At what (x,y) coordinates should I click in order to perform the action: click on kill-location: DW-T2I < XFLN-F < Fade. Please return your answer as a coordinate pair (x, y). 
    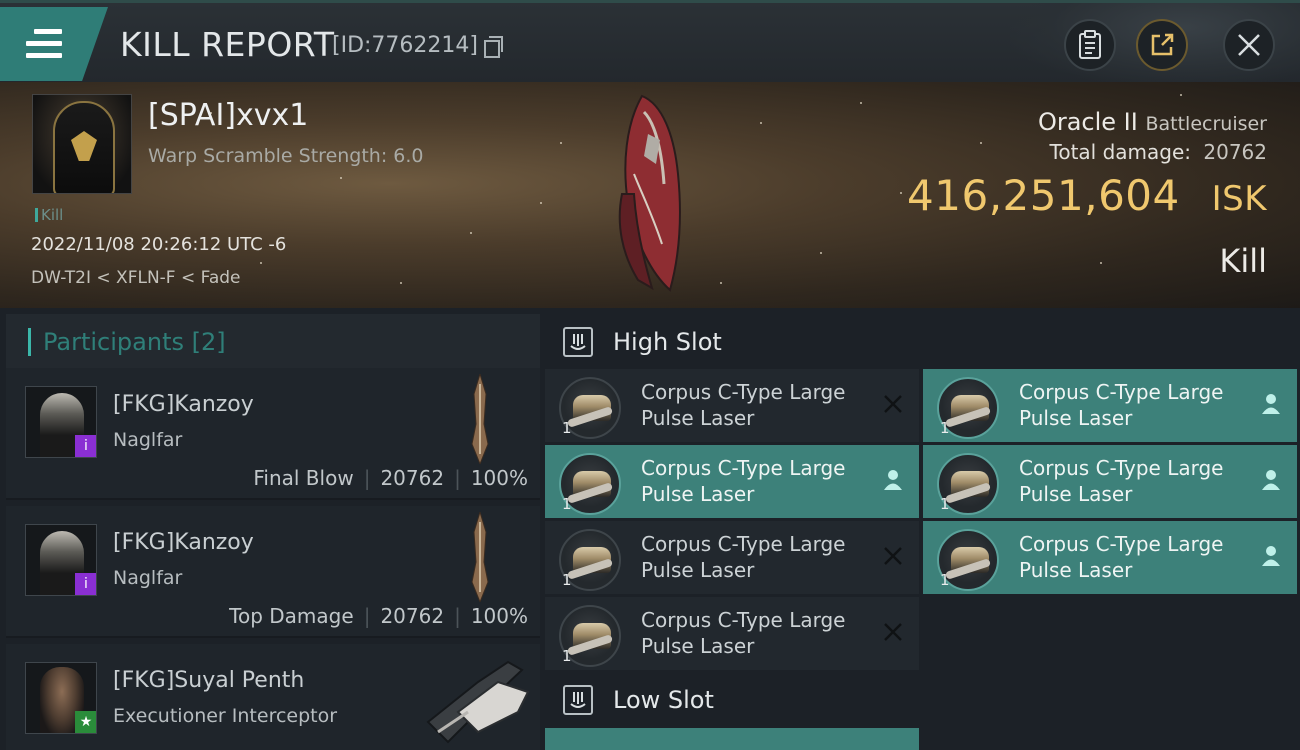
    Looking at the image, I should click on (136, 278).